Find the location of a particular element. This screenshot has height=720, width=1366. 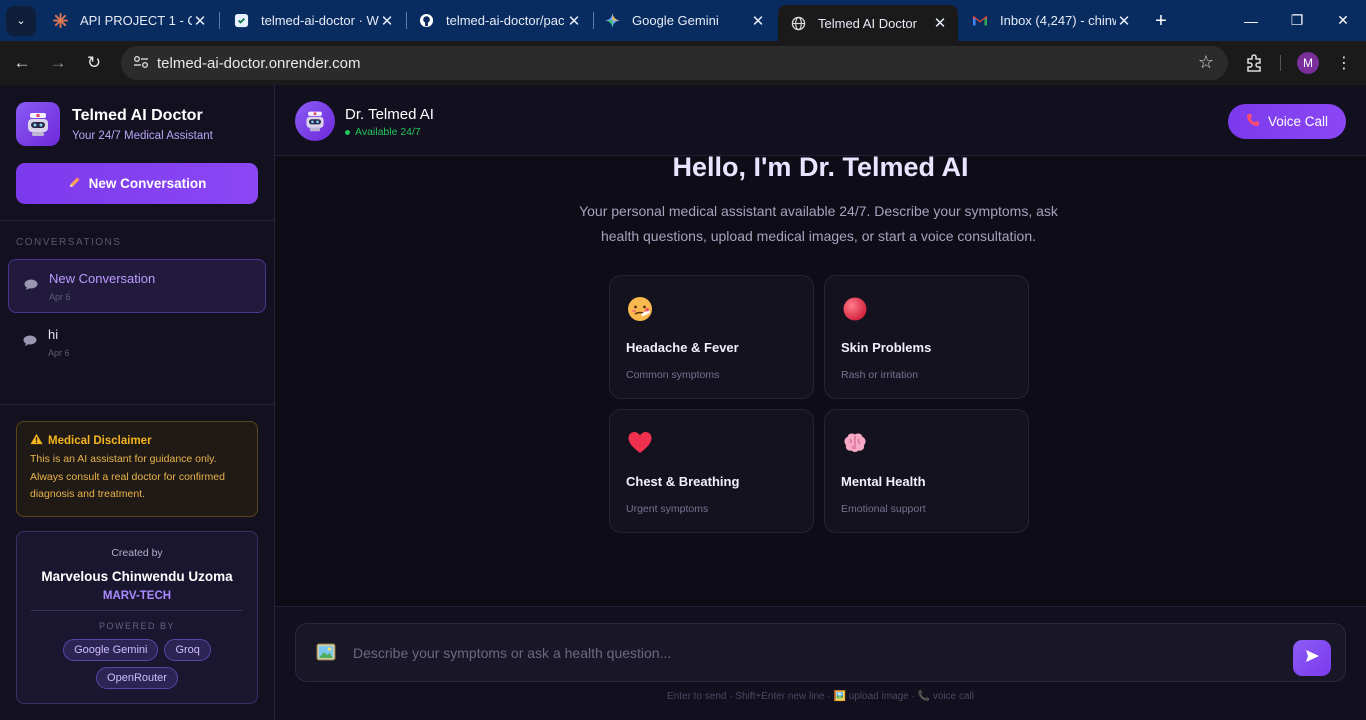

browser-tab-gemini: Google Gemini ✕ is located at coordinates (684, 20).